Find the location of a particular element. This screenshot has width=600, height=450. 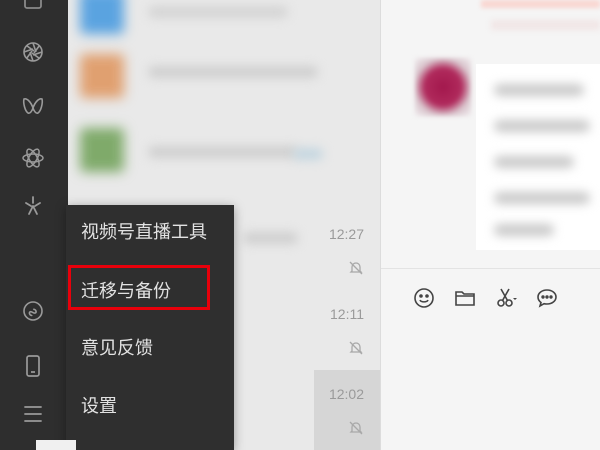

scissors-icon is located at coordinates (506, 298).